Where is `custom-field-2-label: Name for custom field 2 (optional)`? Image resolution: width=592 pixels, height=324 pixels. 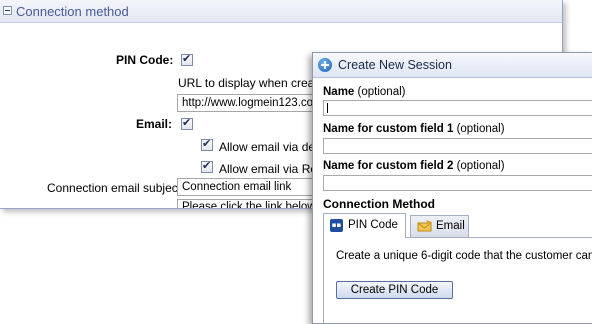
custom-field-2-label: Name for custom field 2 (optional) is located at coordinates (414, 166).